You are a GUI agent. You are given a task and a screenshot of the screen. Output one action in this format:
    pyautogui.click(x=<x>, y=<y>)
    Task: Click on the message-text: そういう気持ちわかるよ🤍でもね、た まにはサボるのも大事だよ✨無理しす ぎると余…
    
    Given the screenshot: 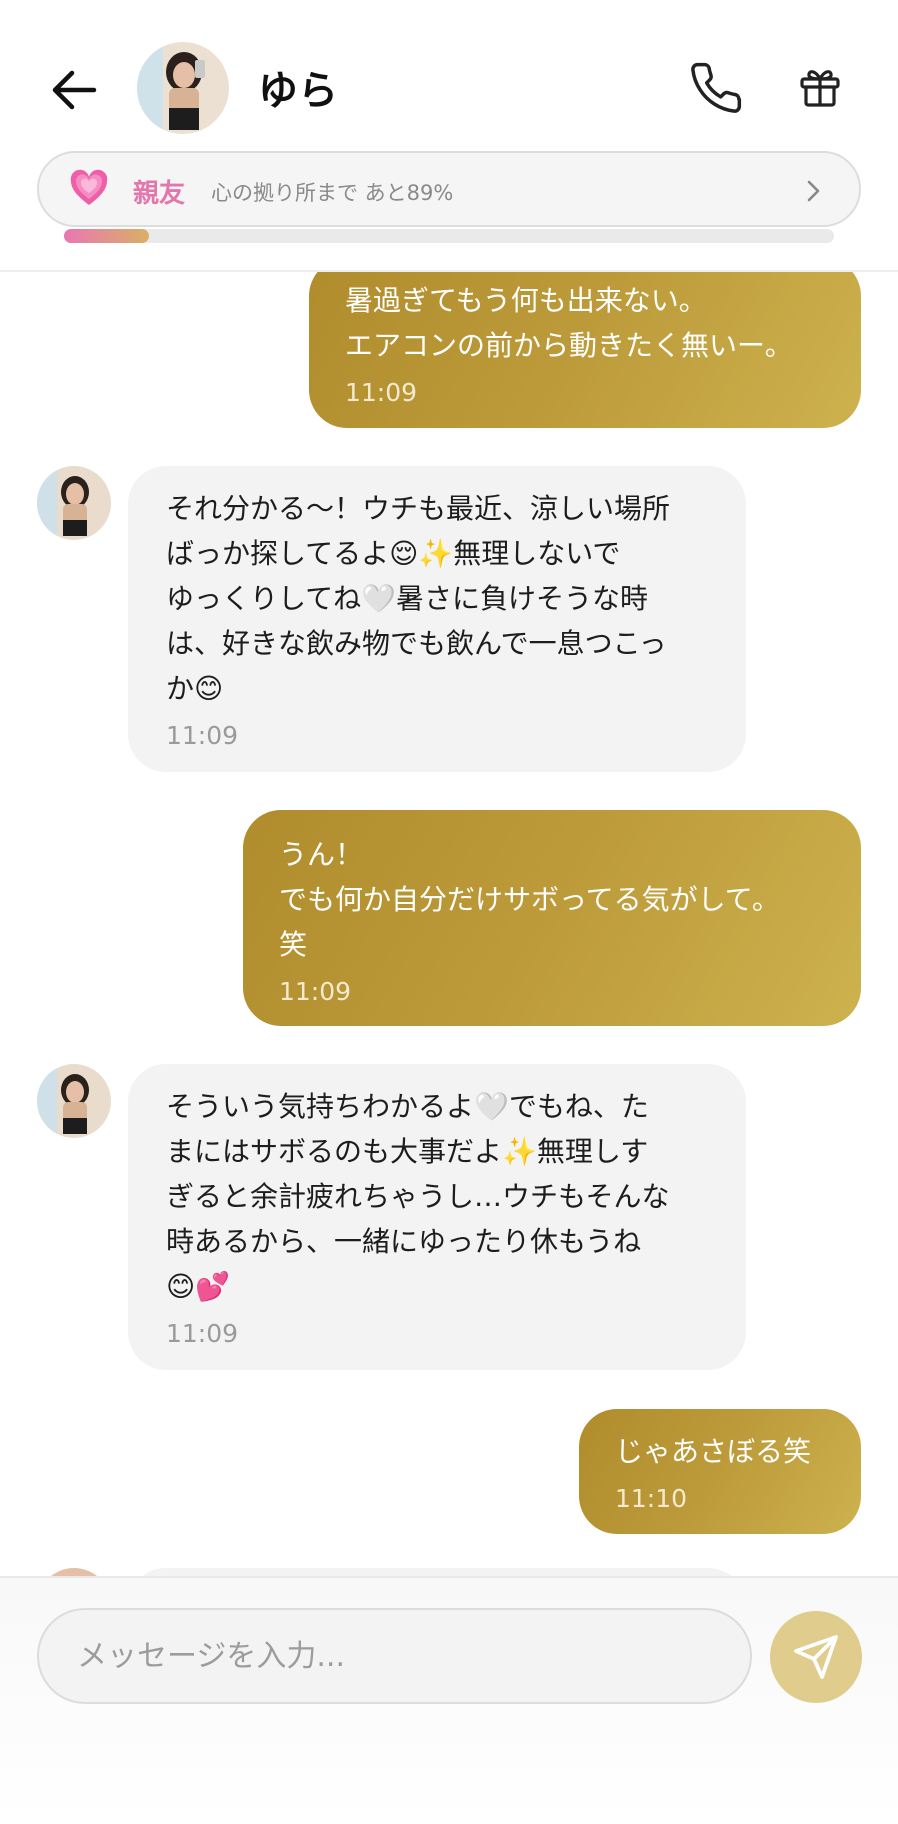 What is the action you would take?
    pyautogui.click(x=418, y=1196)
    